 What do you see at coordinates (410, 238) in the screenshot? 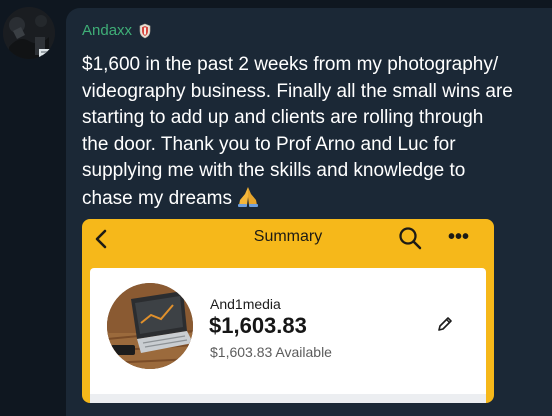
I see `search-icon` at bounding box center [410, 238].